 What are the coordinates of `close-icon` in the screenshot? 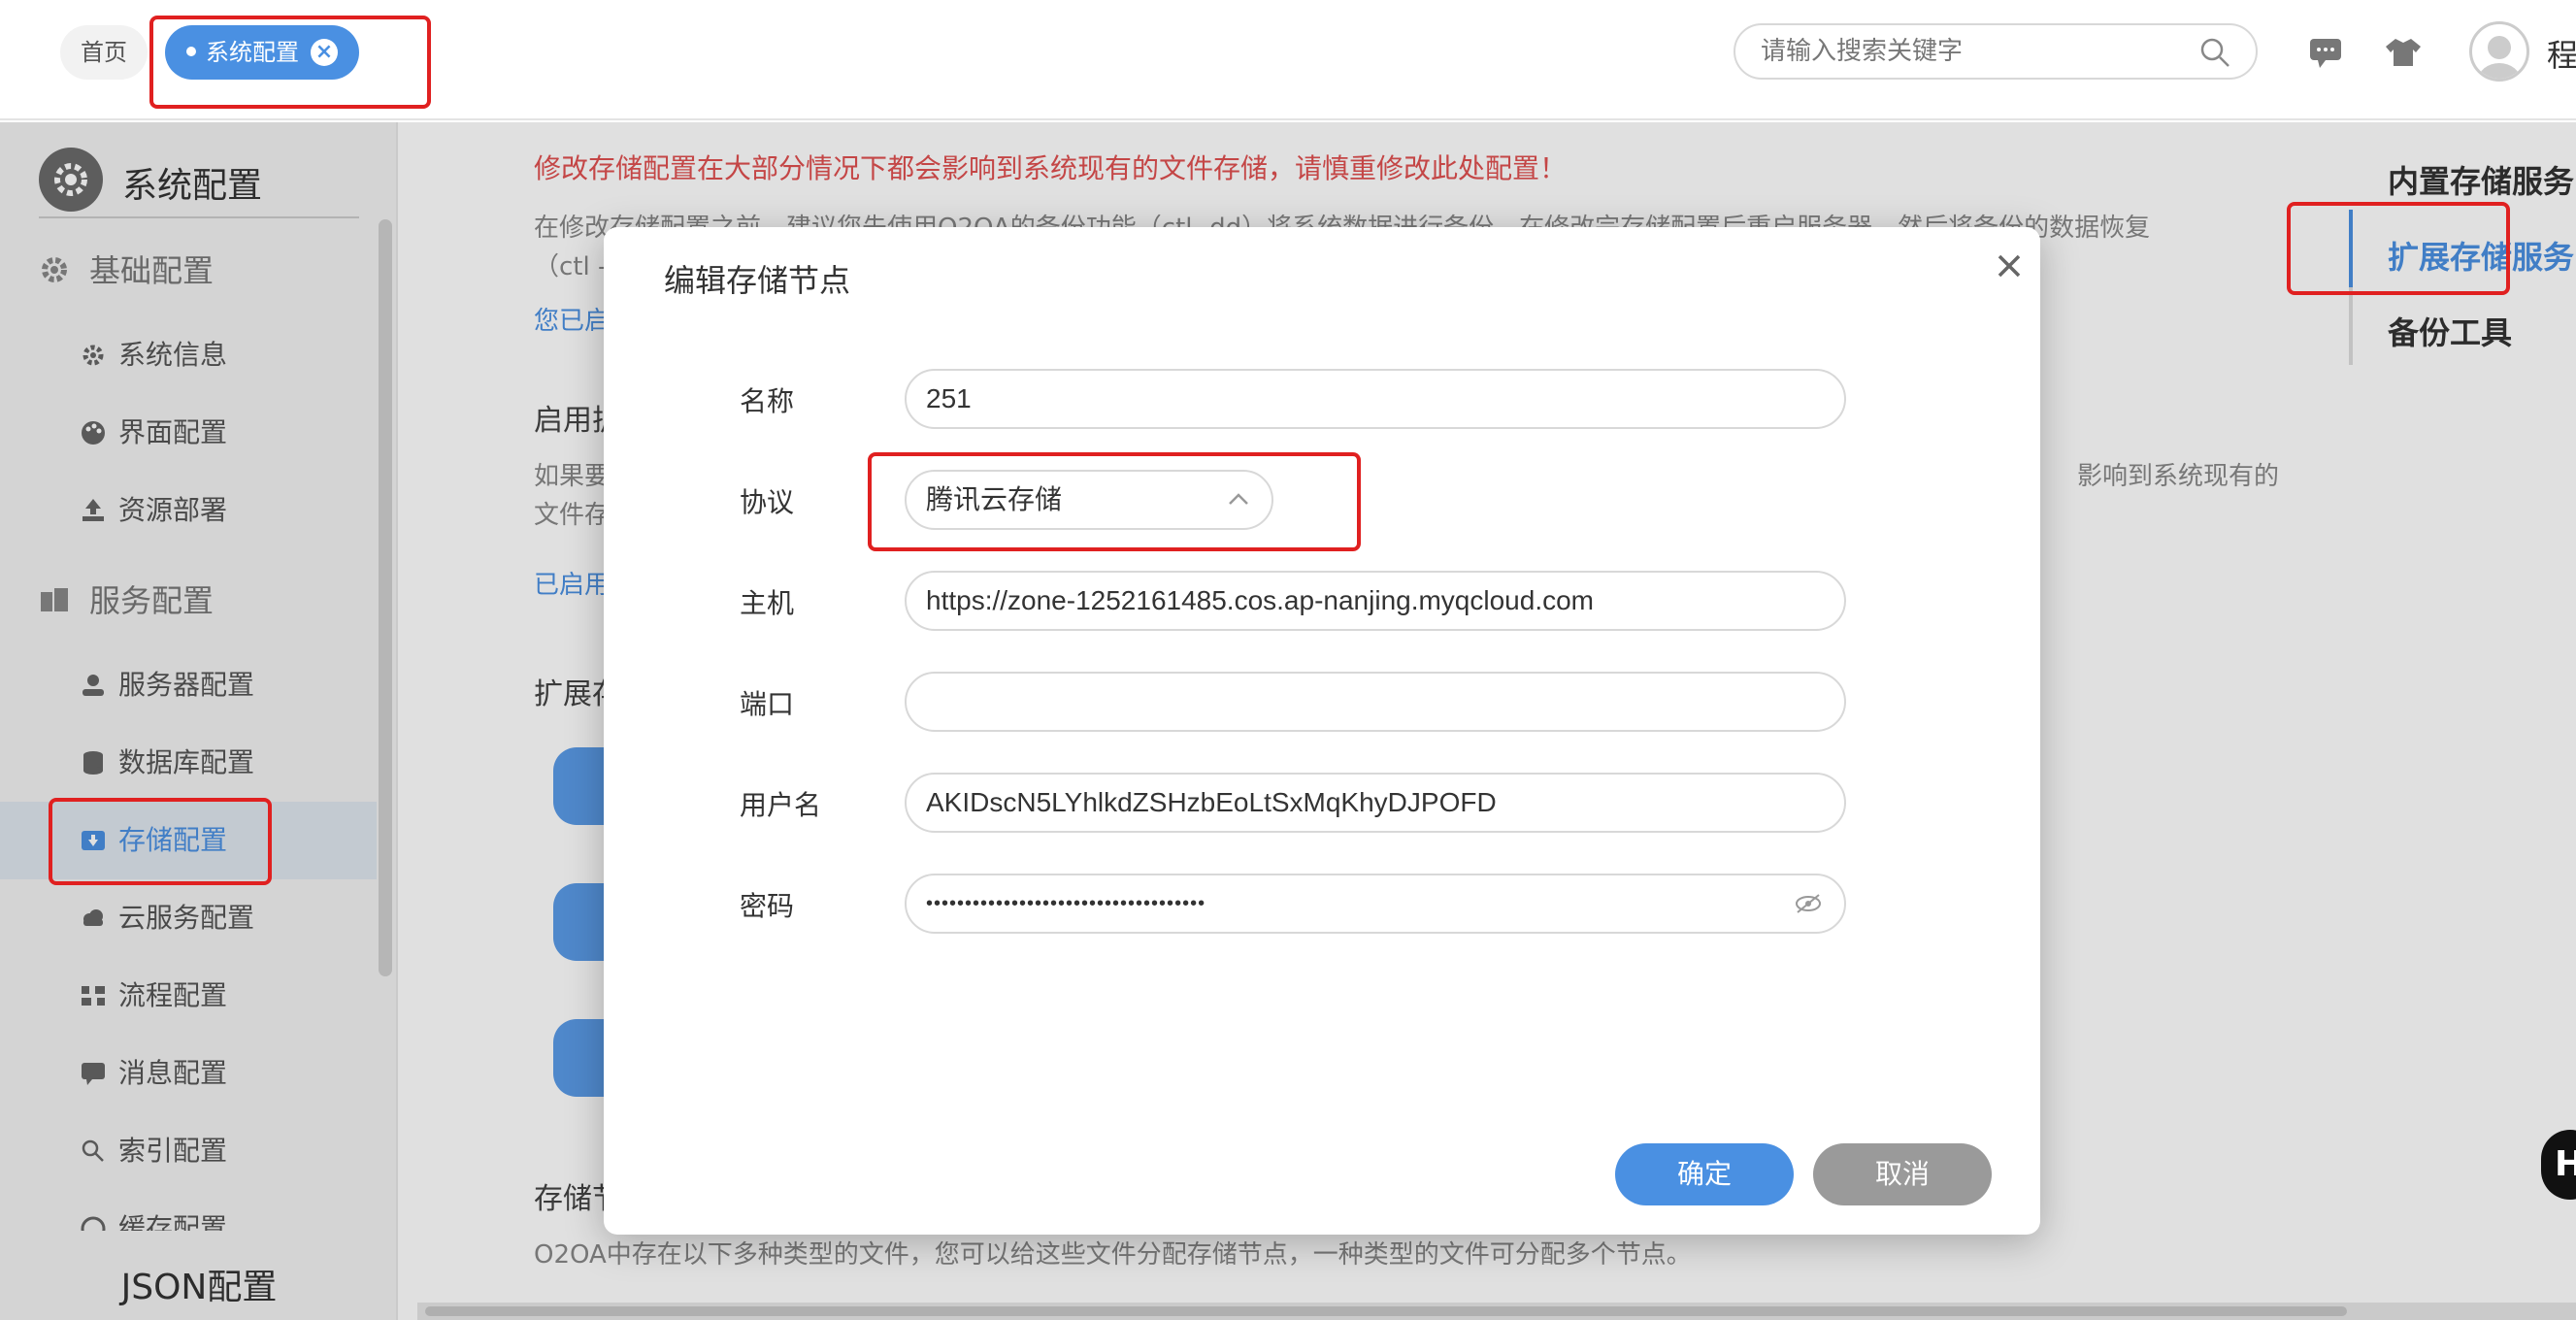 It's located at (2010, 265).